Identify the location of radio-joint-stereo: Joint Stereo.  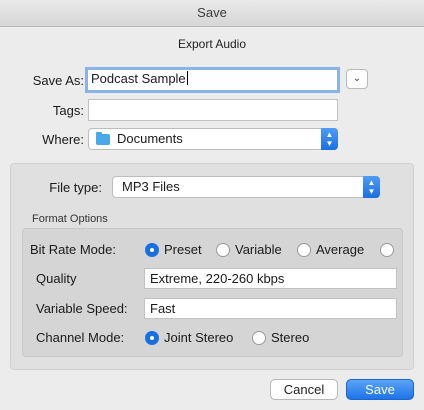
(189, 338).